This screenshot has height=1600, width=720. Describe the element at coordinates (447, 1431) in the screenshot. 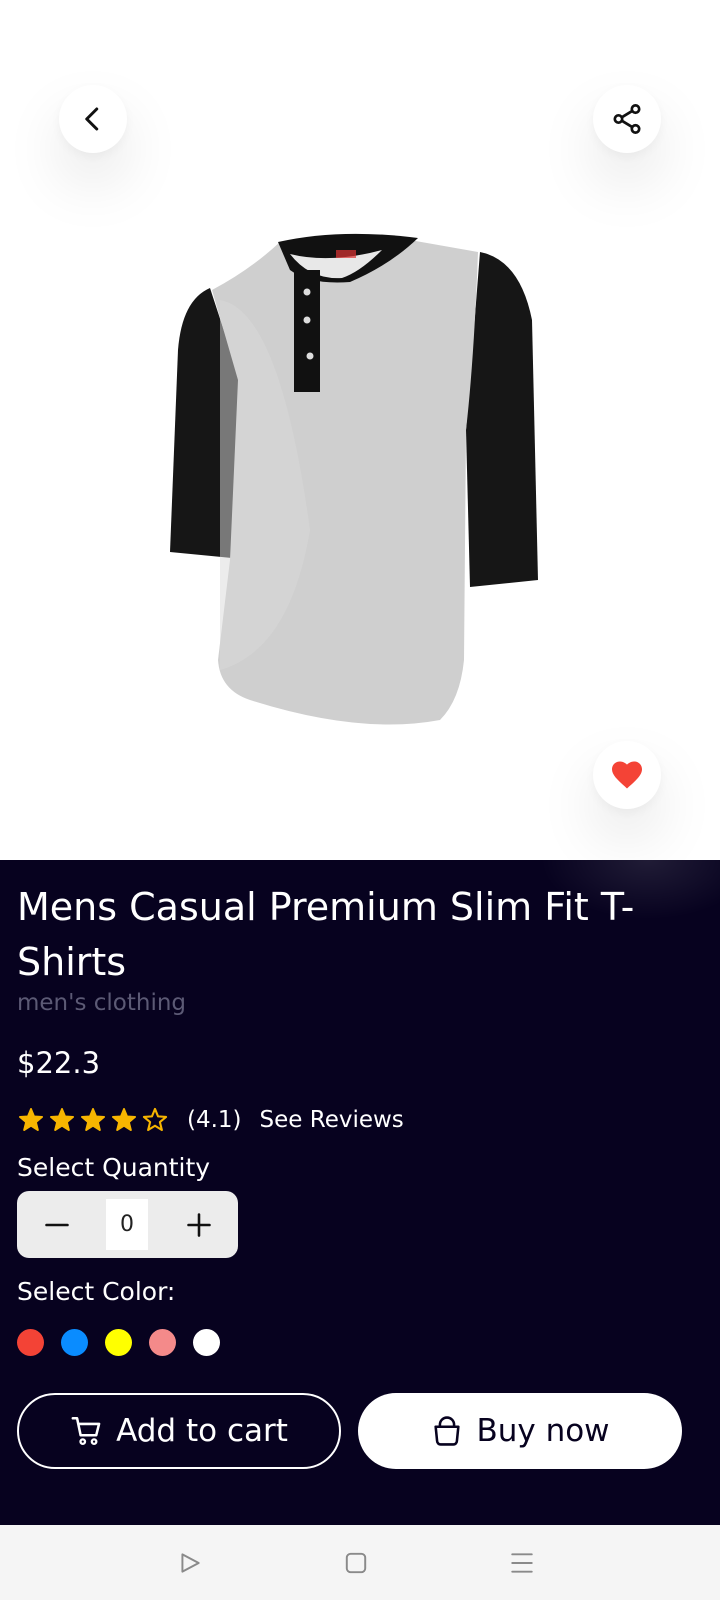

I see `bag-icon` at that location.